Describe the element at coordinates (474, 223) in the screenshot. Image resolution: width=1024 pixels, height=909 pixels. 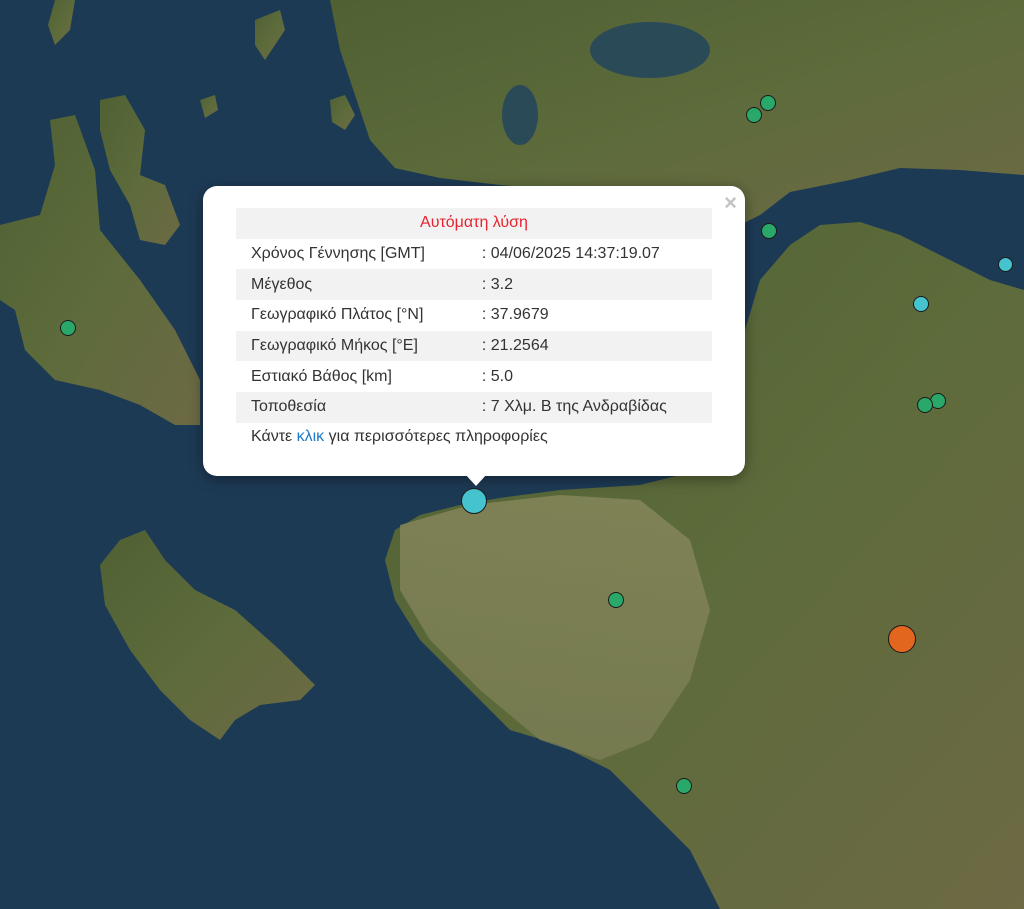
I see `popup-title: Αυτόματη λύση` at that location.